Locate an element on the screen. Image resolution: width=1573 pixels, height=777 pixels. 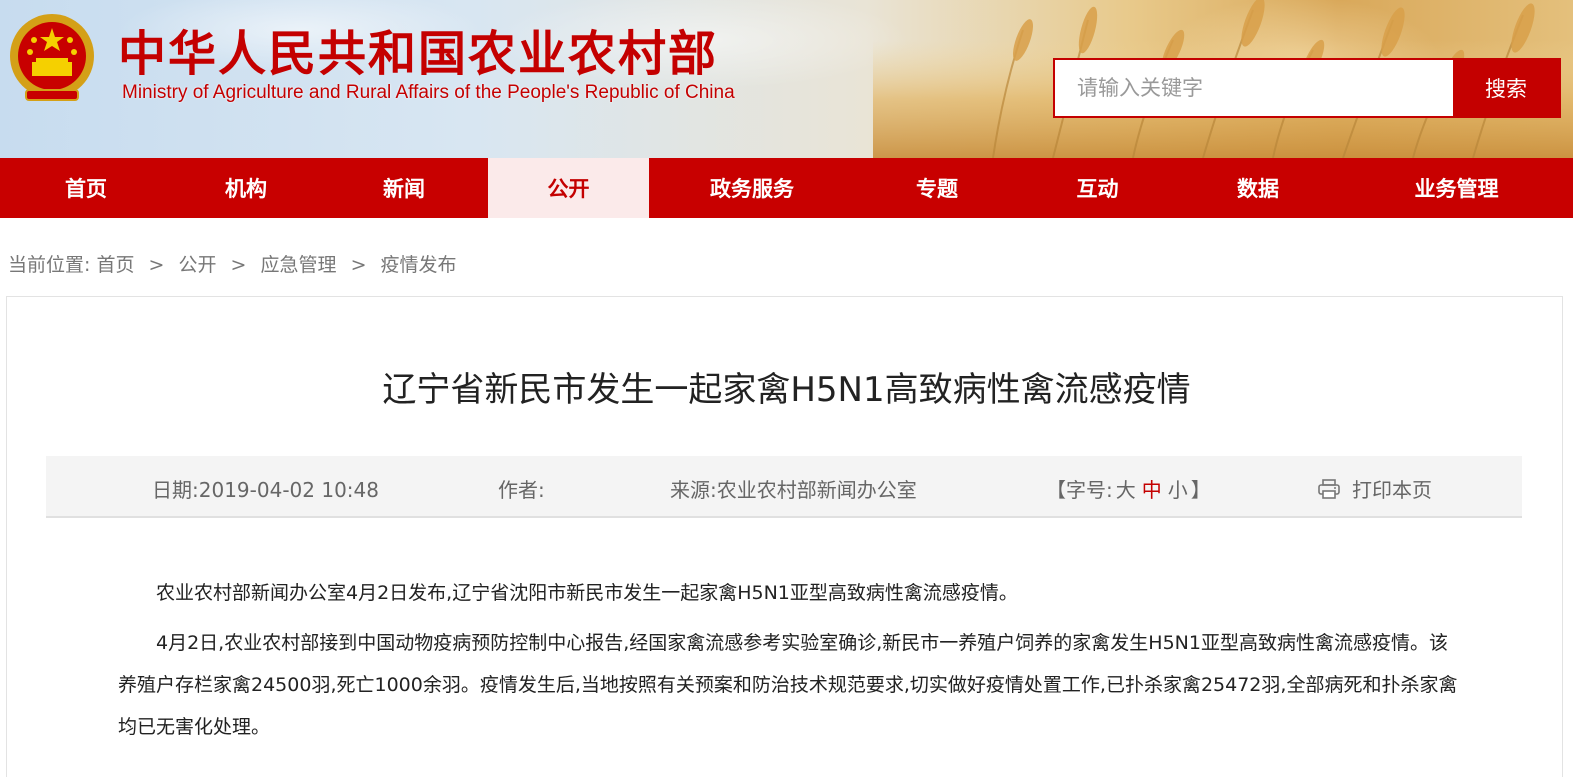
font-size-small-button: 小 is located at coordinates (1178, 490).